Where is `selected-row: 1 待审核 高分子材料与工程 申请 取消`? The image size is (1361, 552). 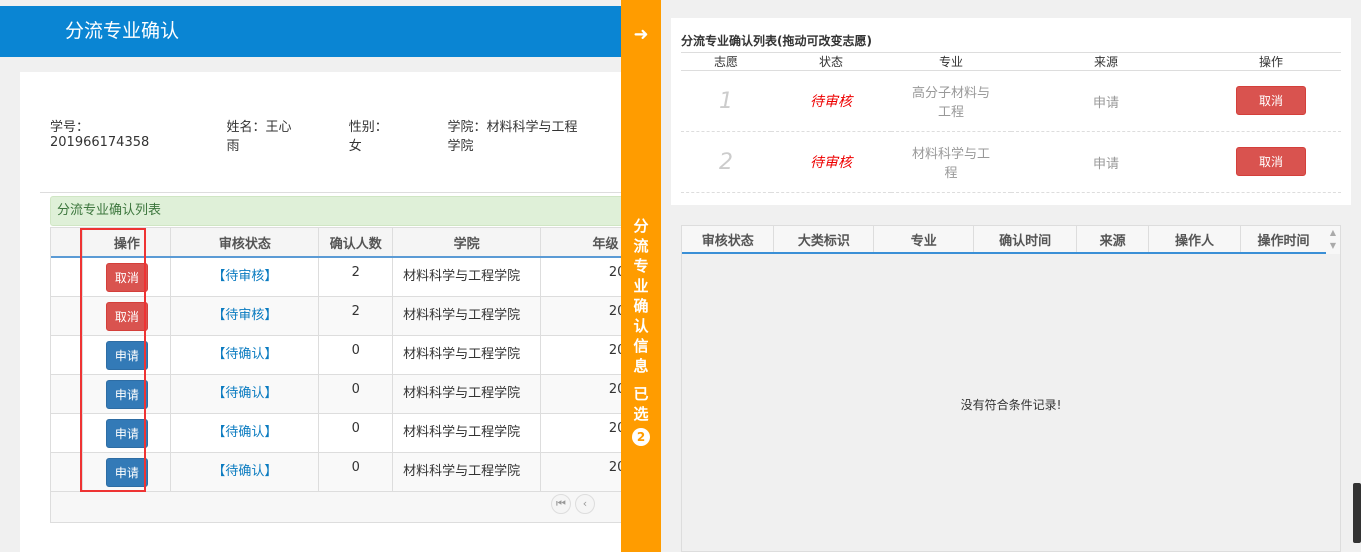
selected-row: 1 待审核 高分子材料与工程 申请 取消 is located at coordinates (1011, 101).